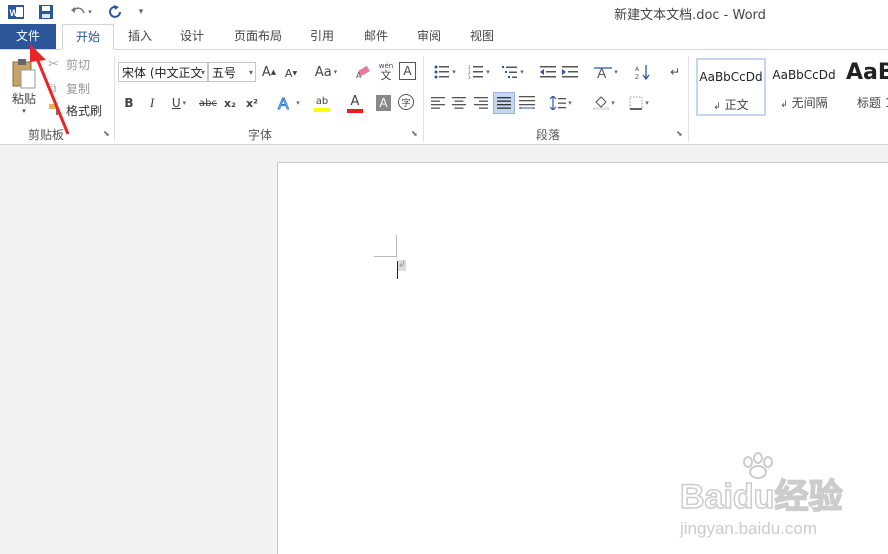 The image size is (888, 554). I want to click on text-effects-icon: A, so click(284, 104).